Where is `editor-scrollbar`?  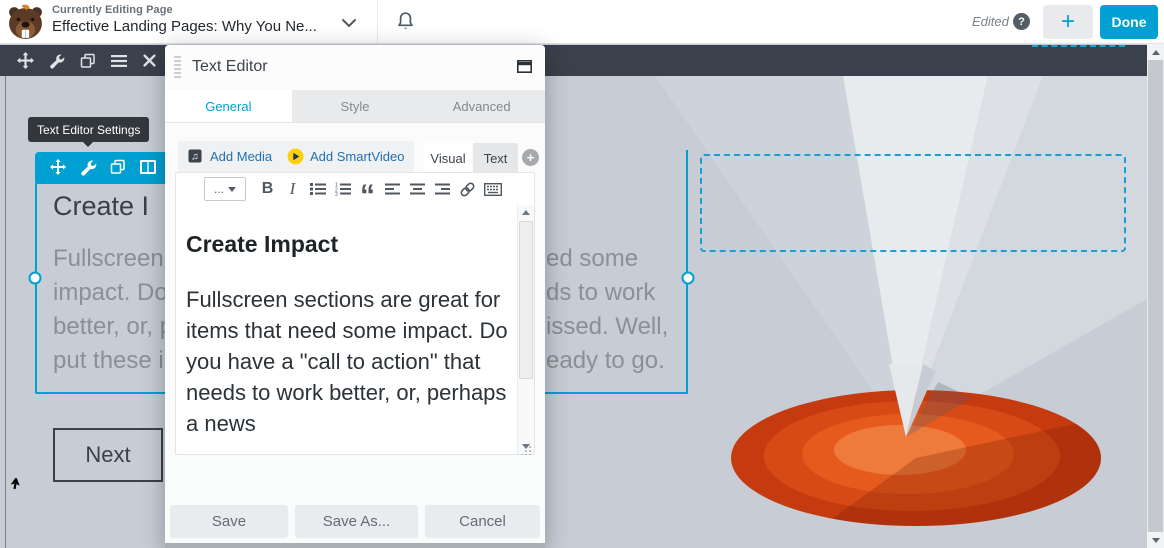
editor-scrollbar is located at coordinates (525, 329).